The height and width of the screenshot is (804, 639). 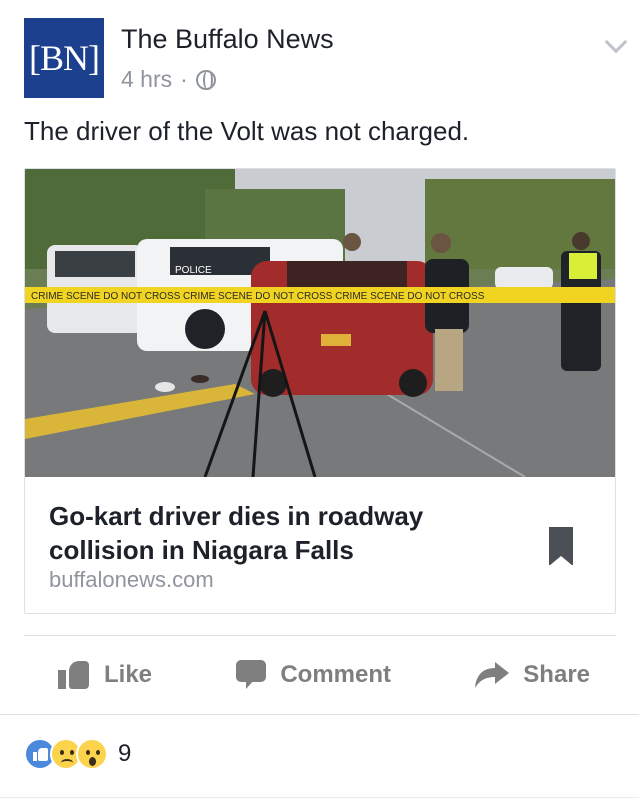 I want to click on reaction-summary: 9, so click(x=77, y=754).